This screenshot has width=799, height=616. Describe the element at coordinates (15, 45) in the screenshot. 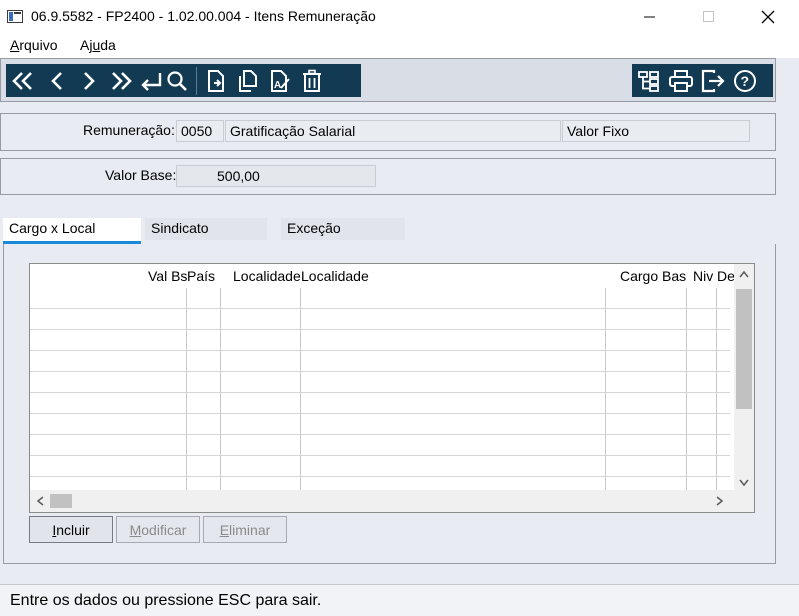

I see `menu-arquivo-mnemonic: A` at that location.